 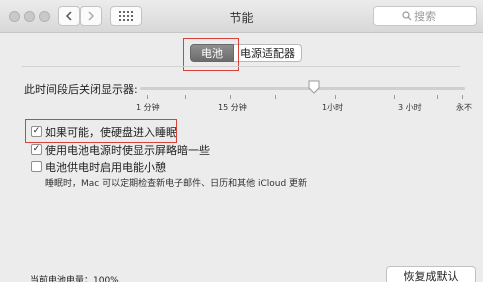 I want to click on power-nap-checkbox, so click(x=36, y=166).